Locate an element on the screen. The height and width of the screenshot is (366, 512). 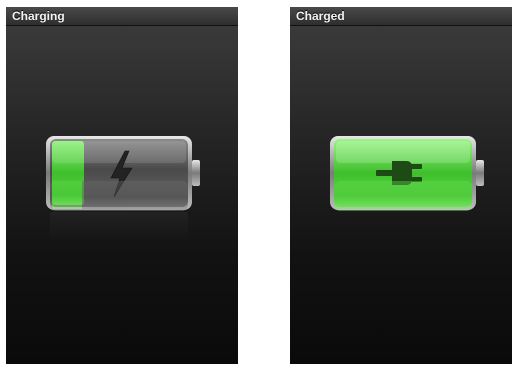
status-bar: Charged is located at coordinates (401, 16).